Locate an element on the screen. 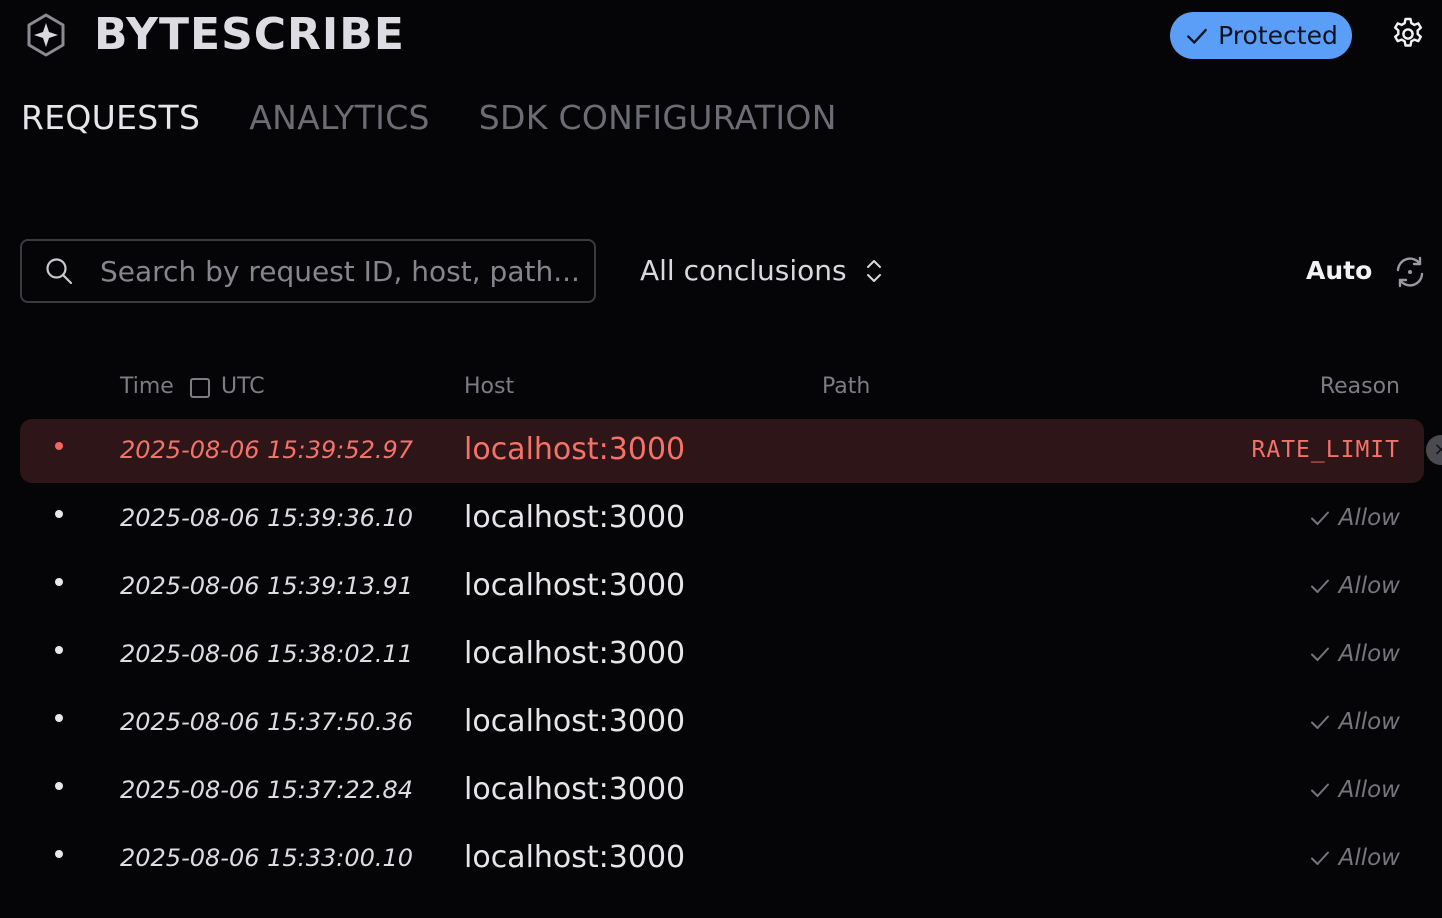  column-header-time: Time is located at coordinates (147, 387).